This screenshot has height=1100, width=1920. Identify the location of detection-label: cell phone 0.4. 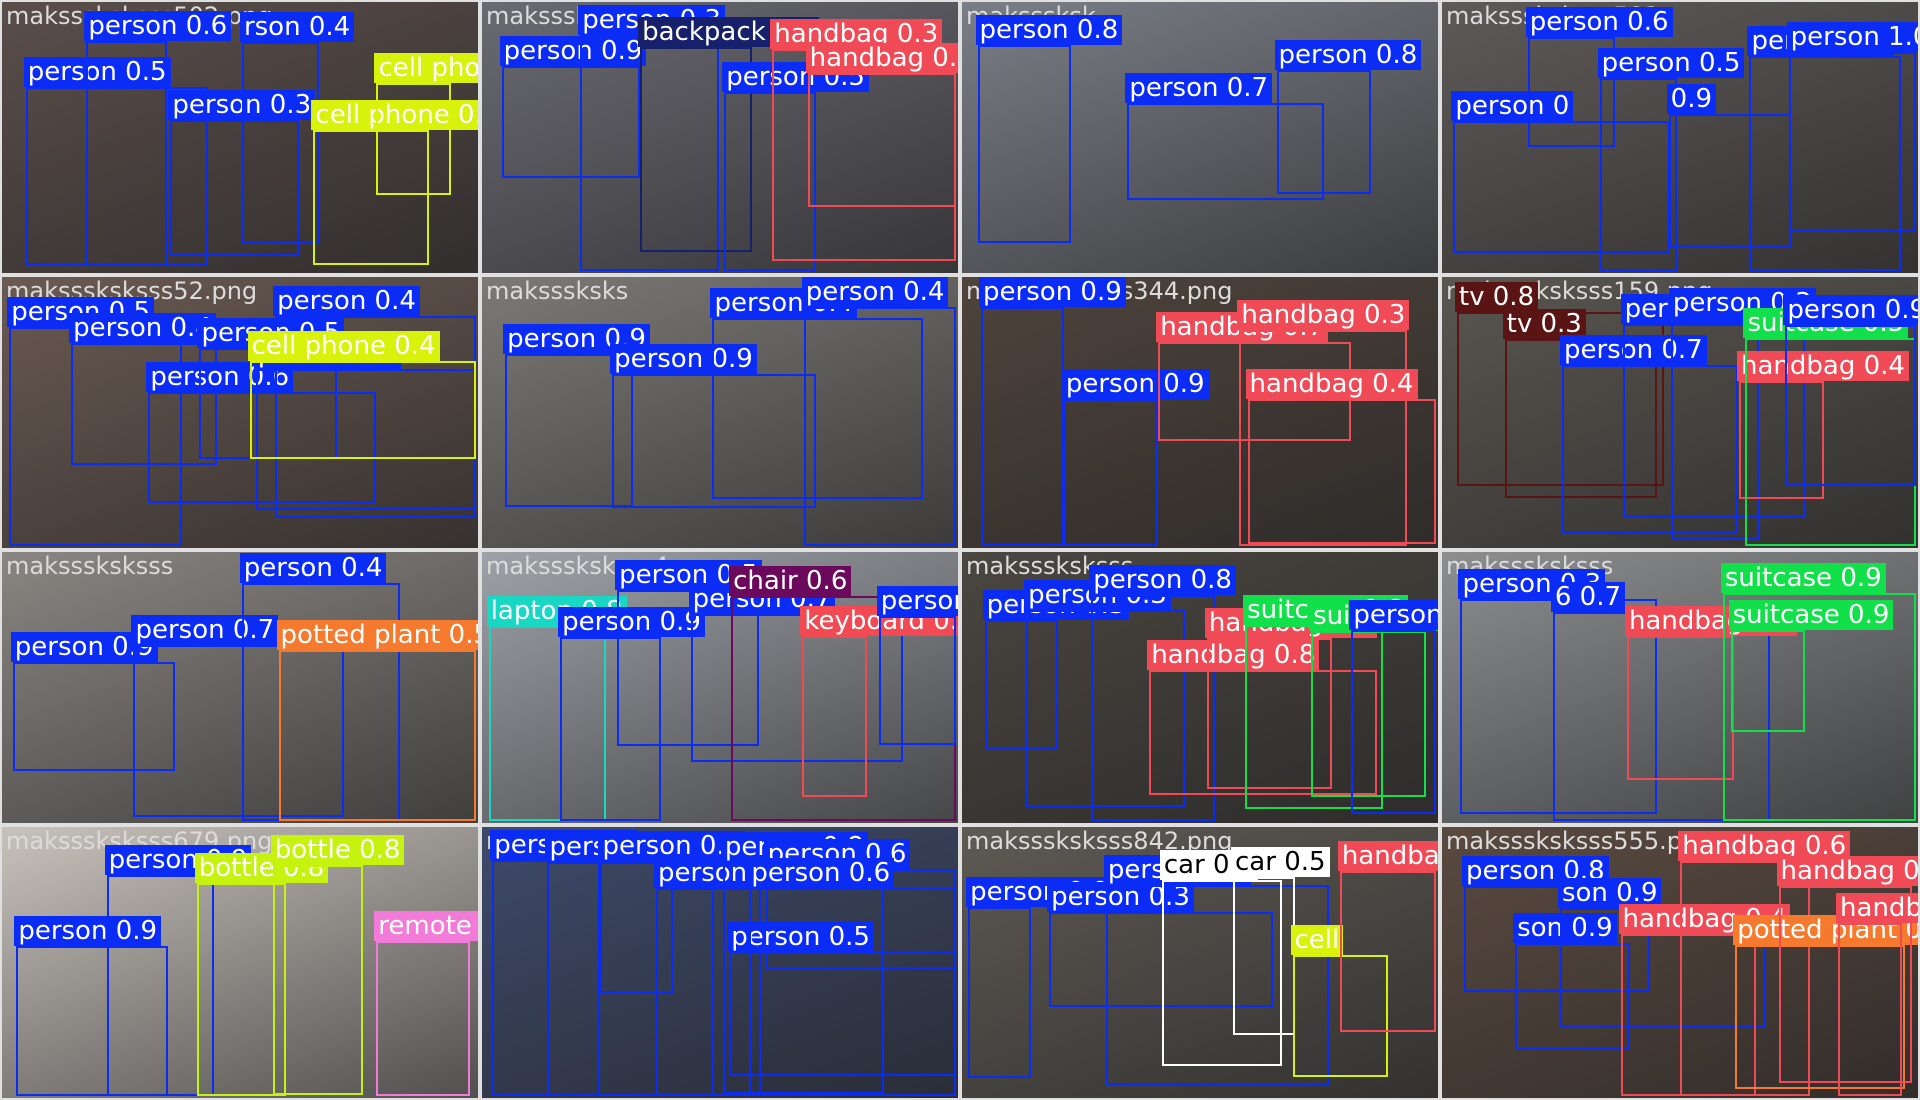
(343, 346).